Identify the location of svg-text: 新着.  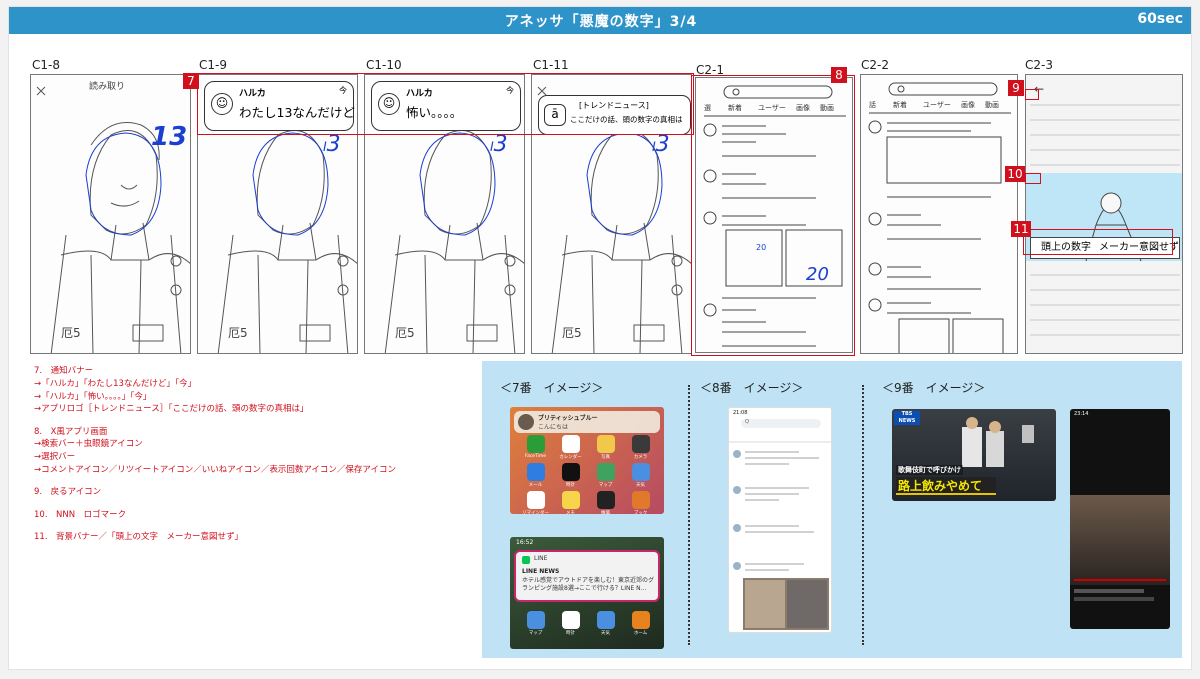
(900, 104).